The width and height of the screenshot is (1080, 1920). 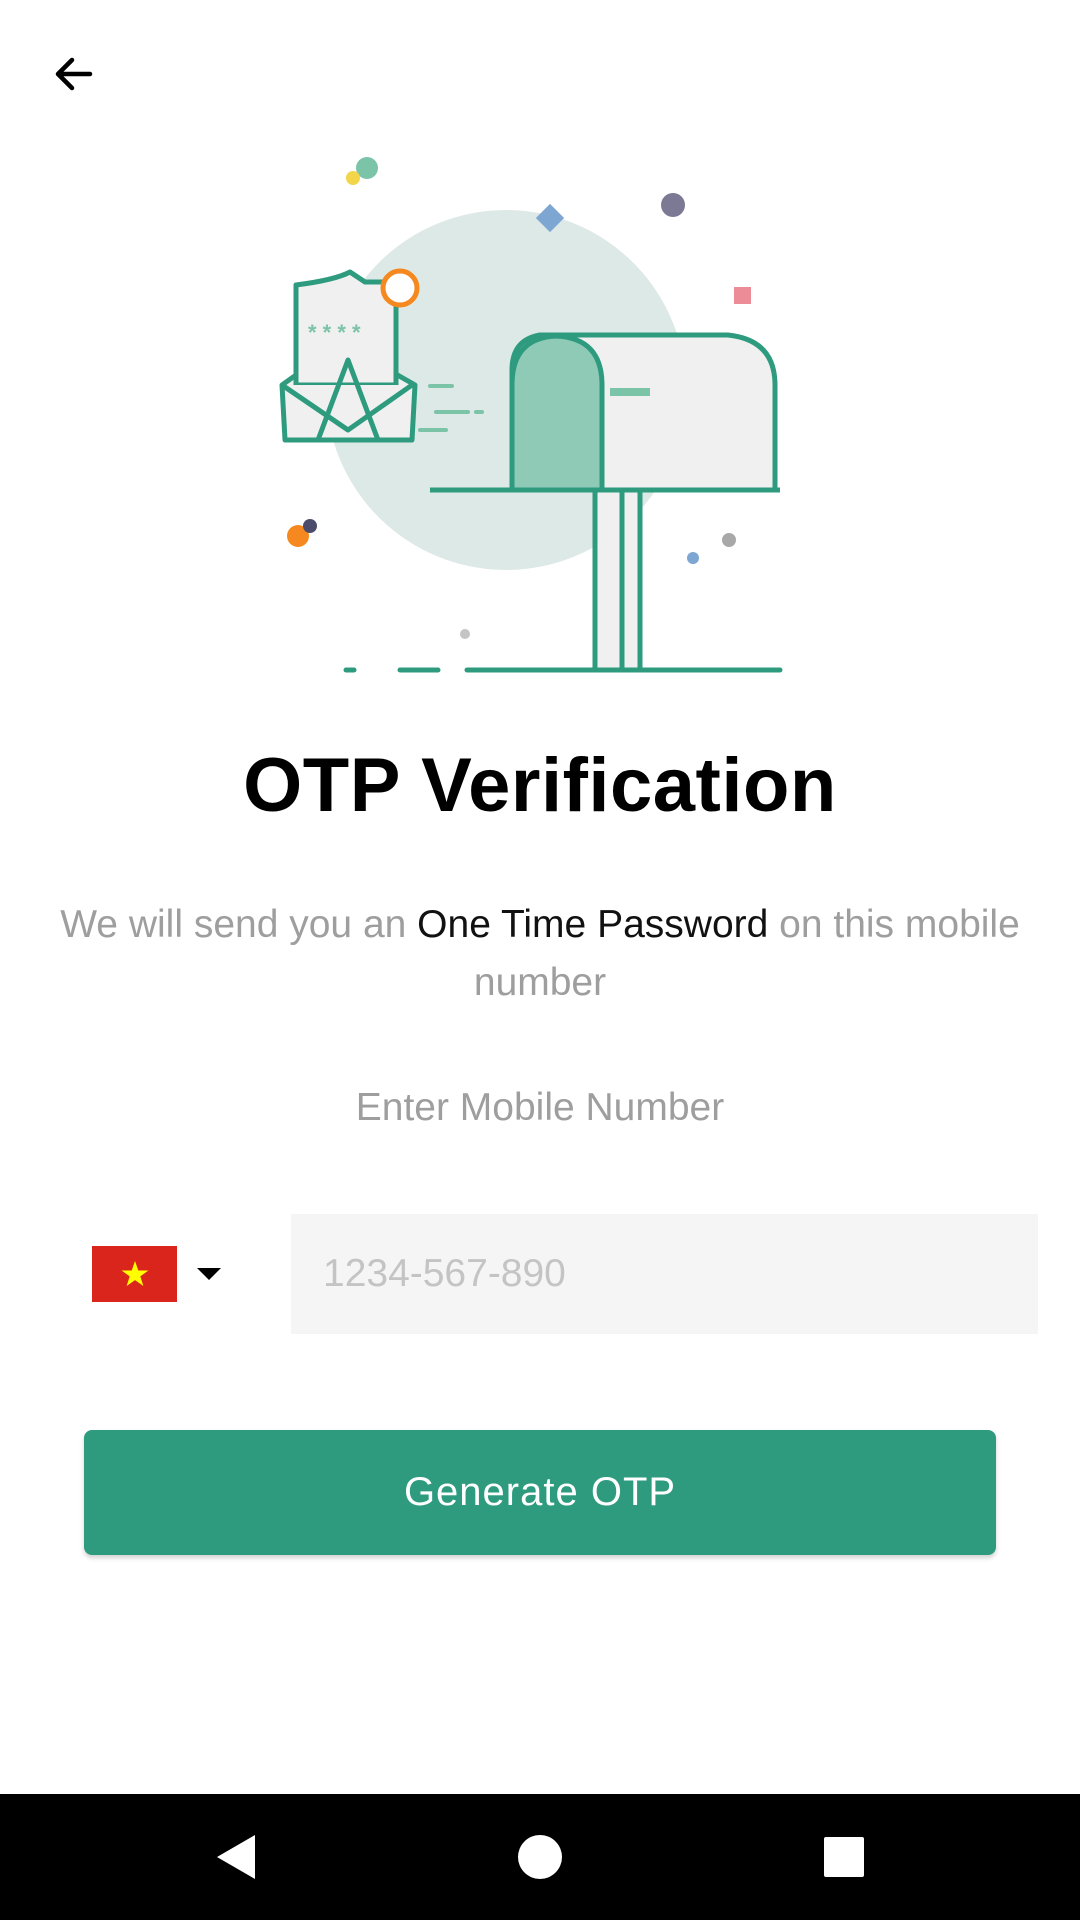 I want to click on back-button, so click(x=74, y=74).